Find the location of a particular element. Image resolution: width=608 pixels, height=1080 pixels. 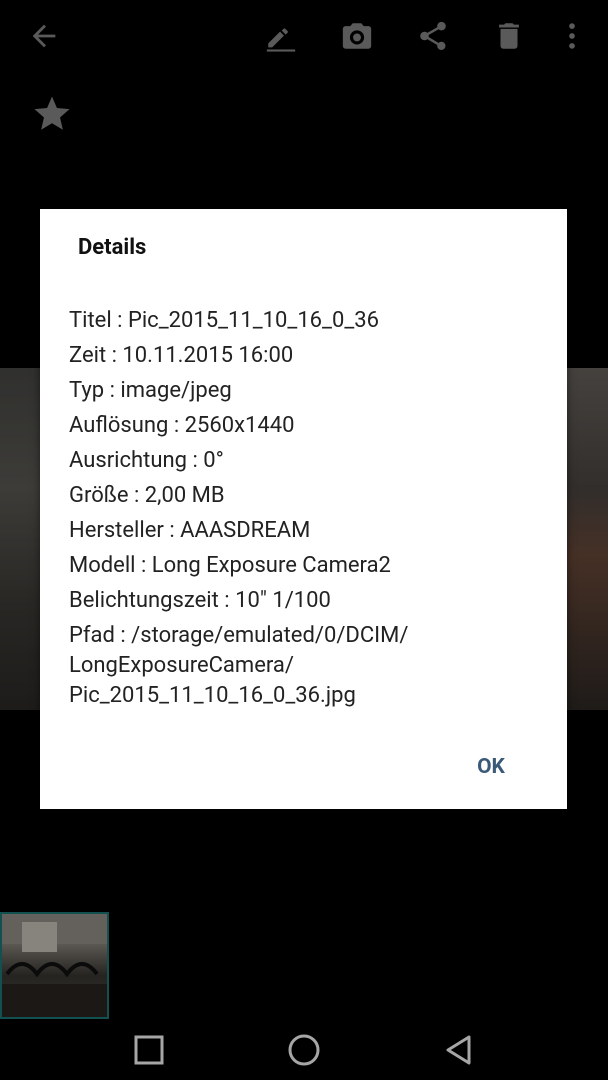

detail-label: Pfad is located at coordinates (92, 635).